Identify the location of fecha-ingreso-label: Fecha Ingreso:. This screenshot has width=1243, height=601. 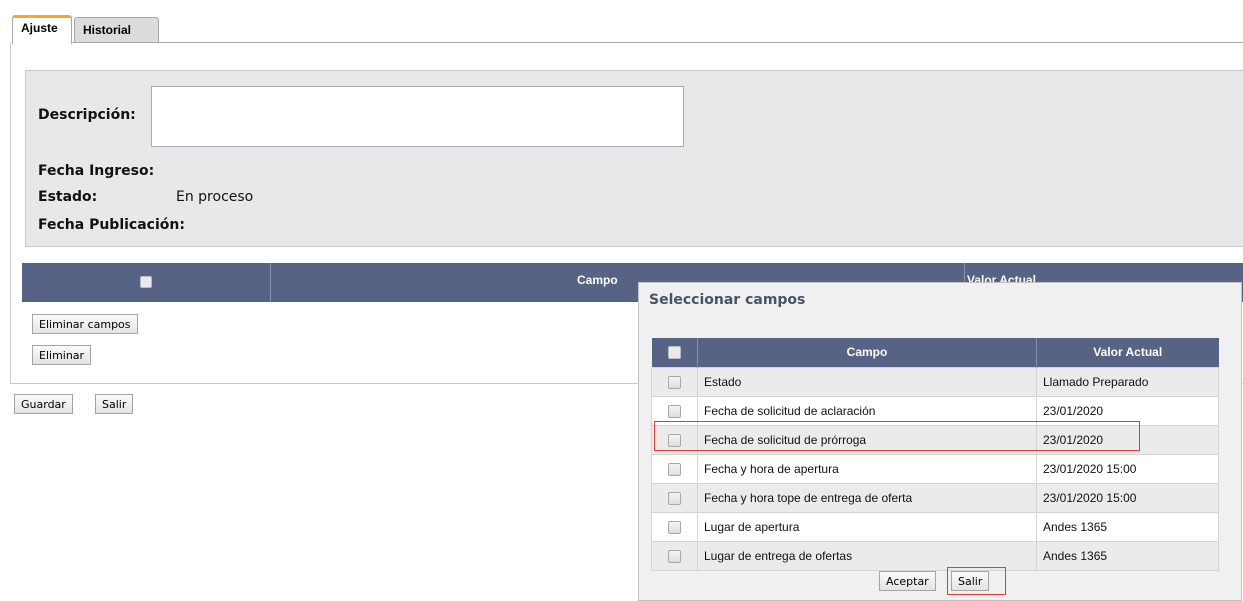
(96, 171).